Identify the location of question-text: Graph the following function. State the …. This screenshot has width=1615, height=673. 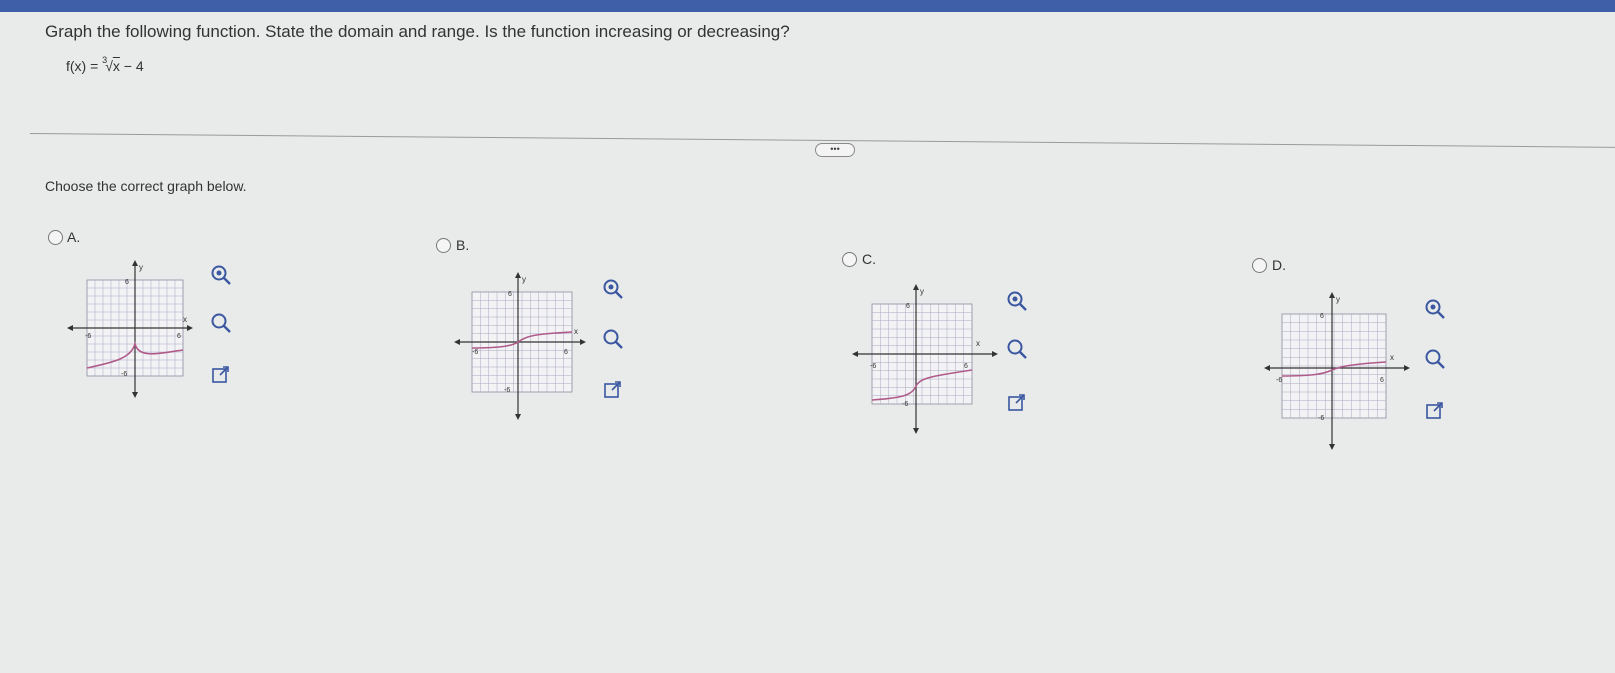
(417, 31).